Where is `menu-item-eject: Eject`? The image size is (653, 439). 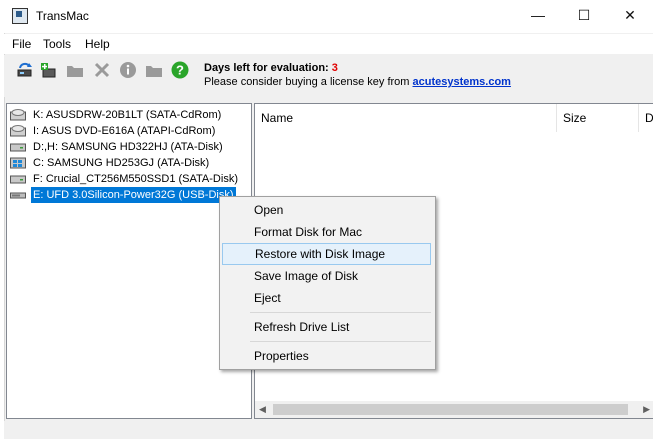 menu-item-eject: Eject is located at coordinates (326, 298).